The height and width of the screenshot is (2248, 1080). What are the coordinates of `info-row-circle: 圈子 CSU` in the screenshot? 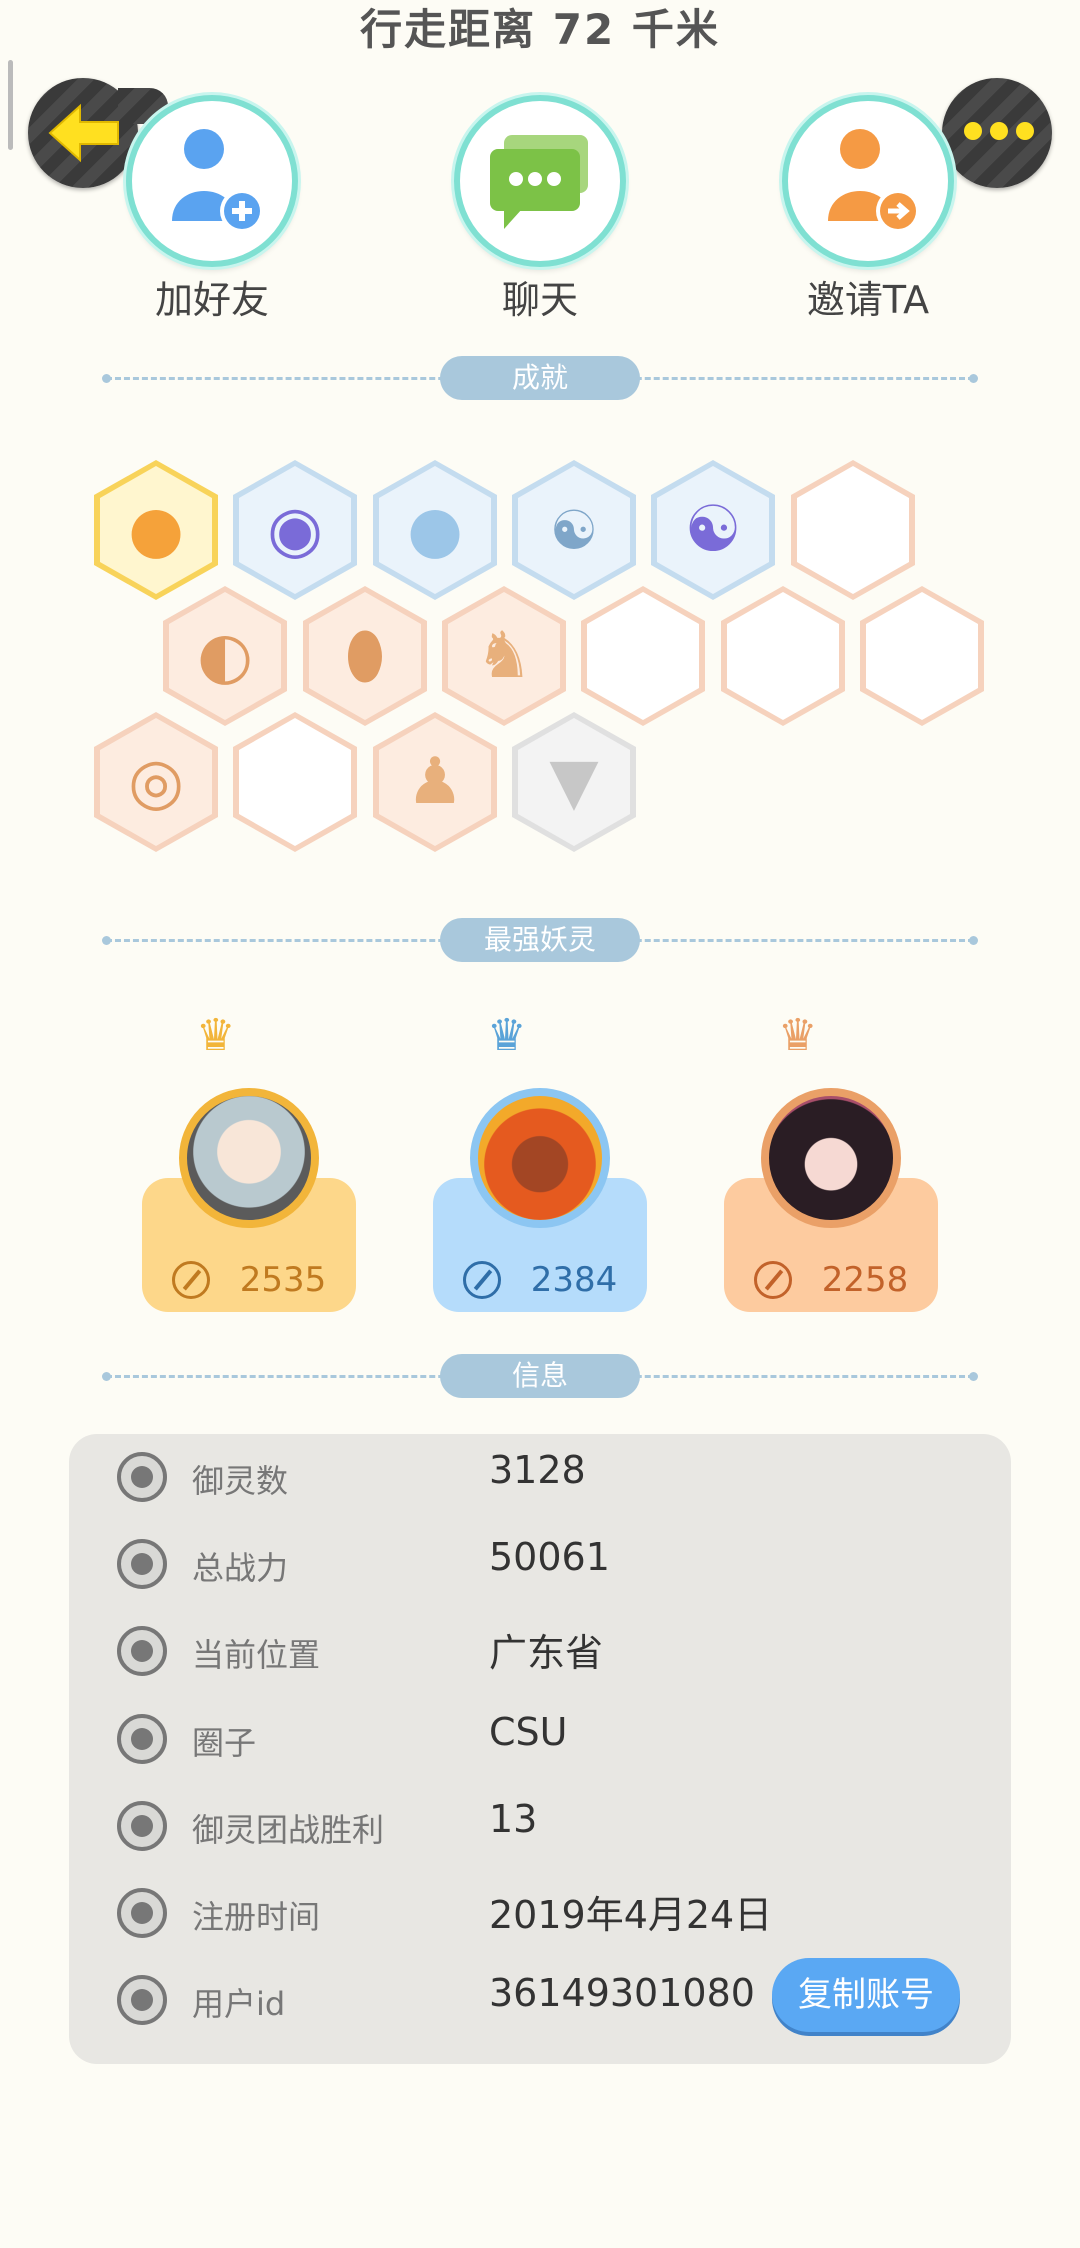 It's located at (540, 1740).